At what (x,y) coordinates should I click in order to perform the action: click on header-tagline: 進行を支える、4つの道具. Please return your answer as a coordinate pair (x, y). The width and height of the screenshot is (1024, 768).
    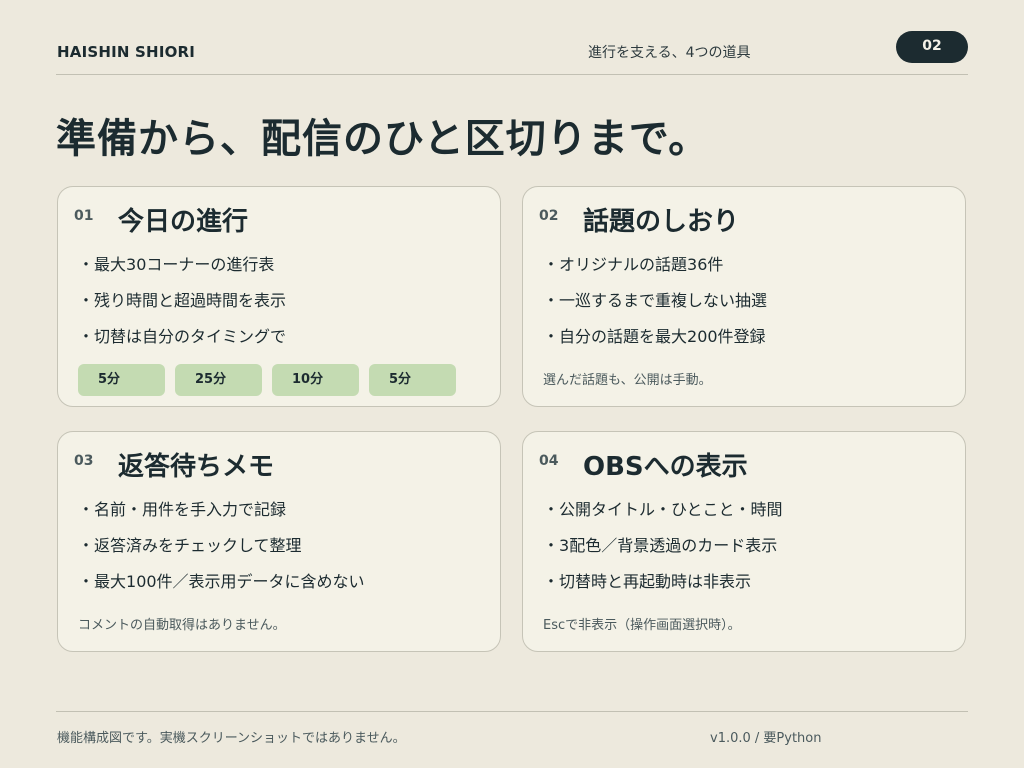
    Looking at the image, I should click on (669, 53).